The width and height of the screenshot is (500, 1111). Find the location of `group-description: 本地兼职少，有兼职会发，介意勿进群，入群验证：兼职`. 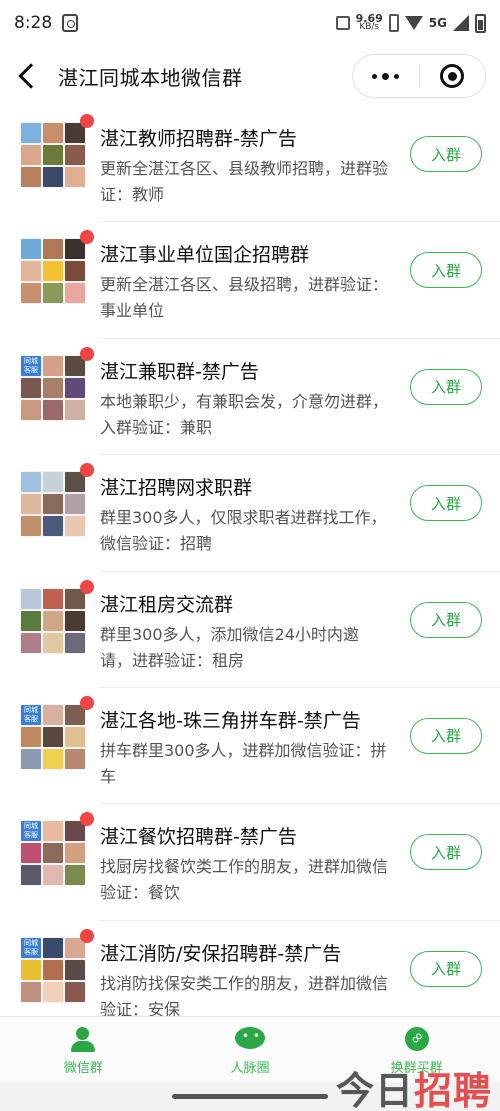

group-description: 本地兼职少，有兼职会发，介意勿进群，入群验证：兼职 is located at coordinates (244, 414).